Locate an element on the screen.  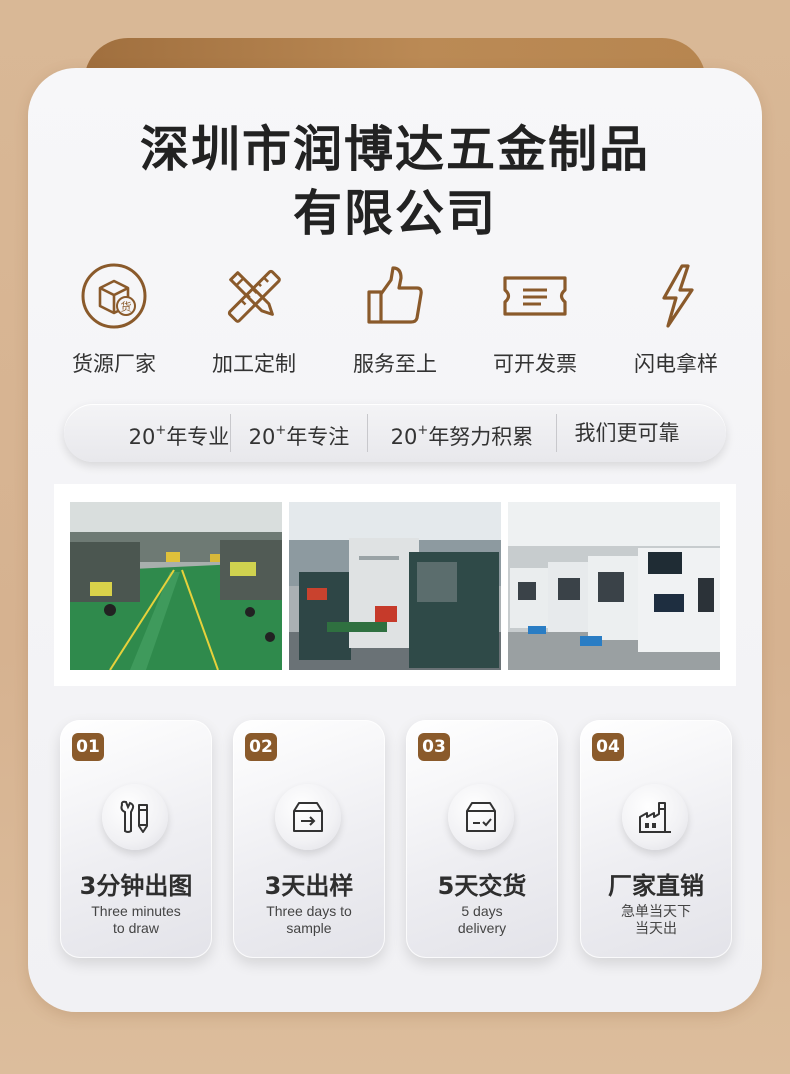
highlights-bar: 20+年专业 20+年专注 20+年努力积累 我们更可靠 is located at coordinates (395, 433).